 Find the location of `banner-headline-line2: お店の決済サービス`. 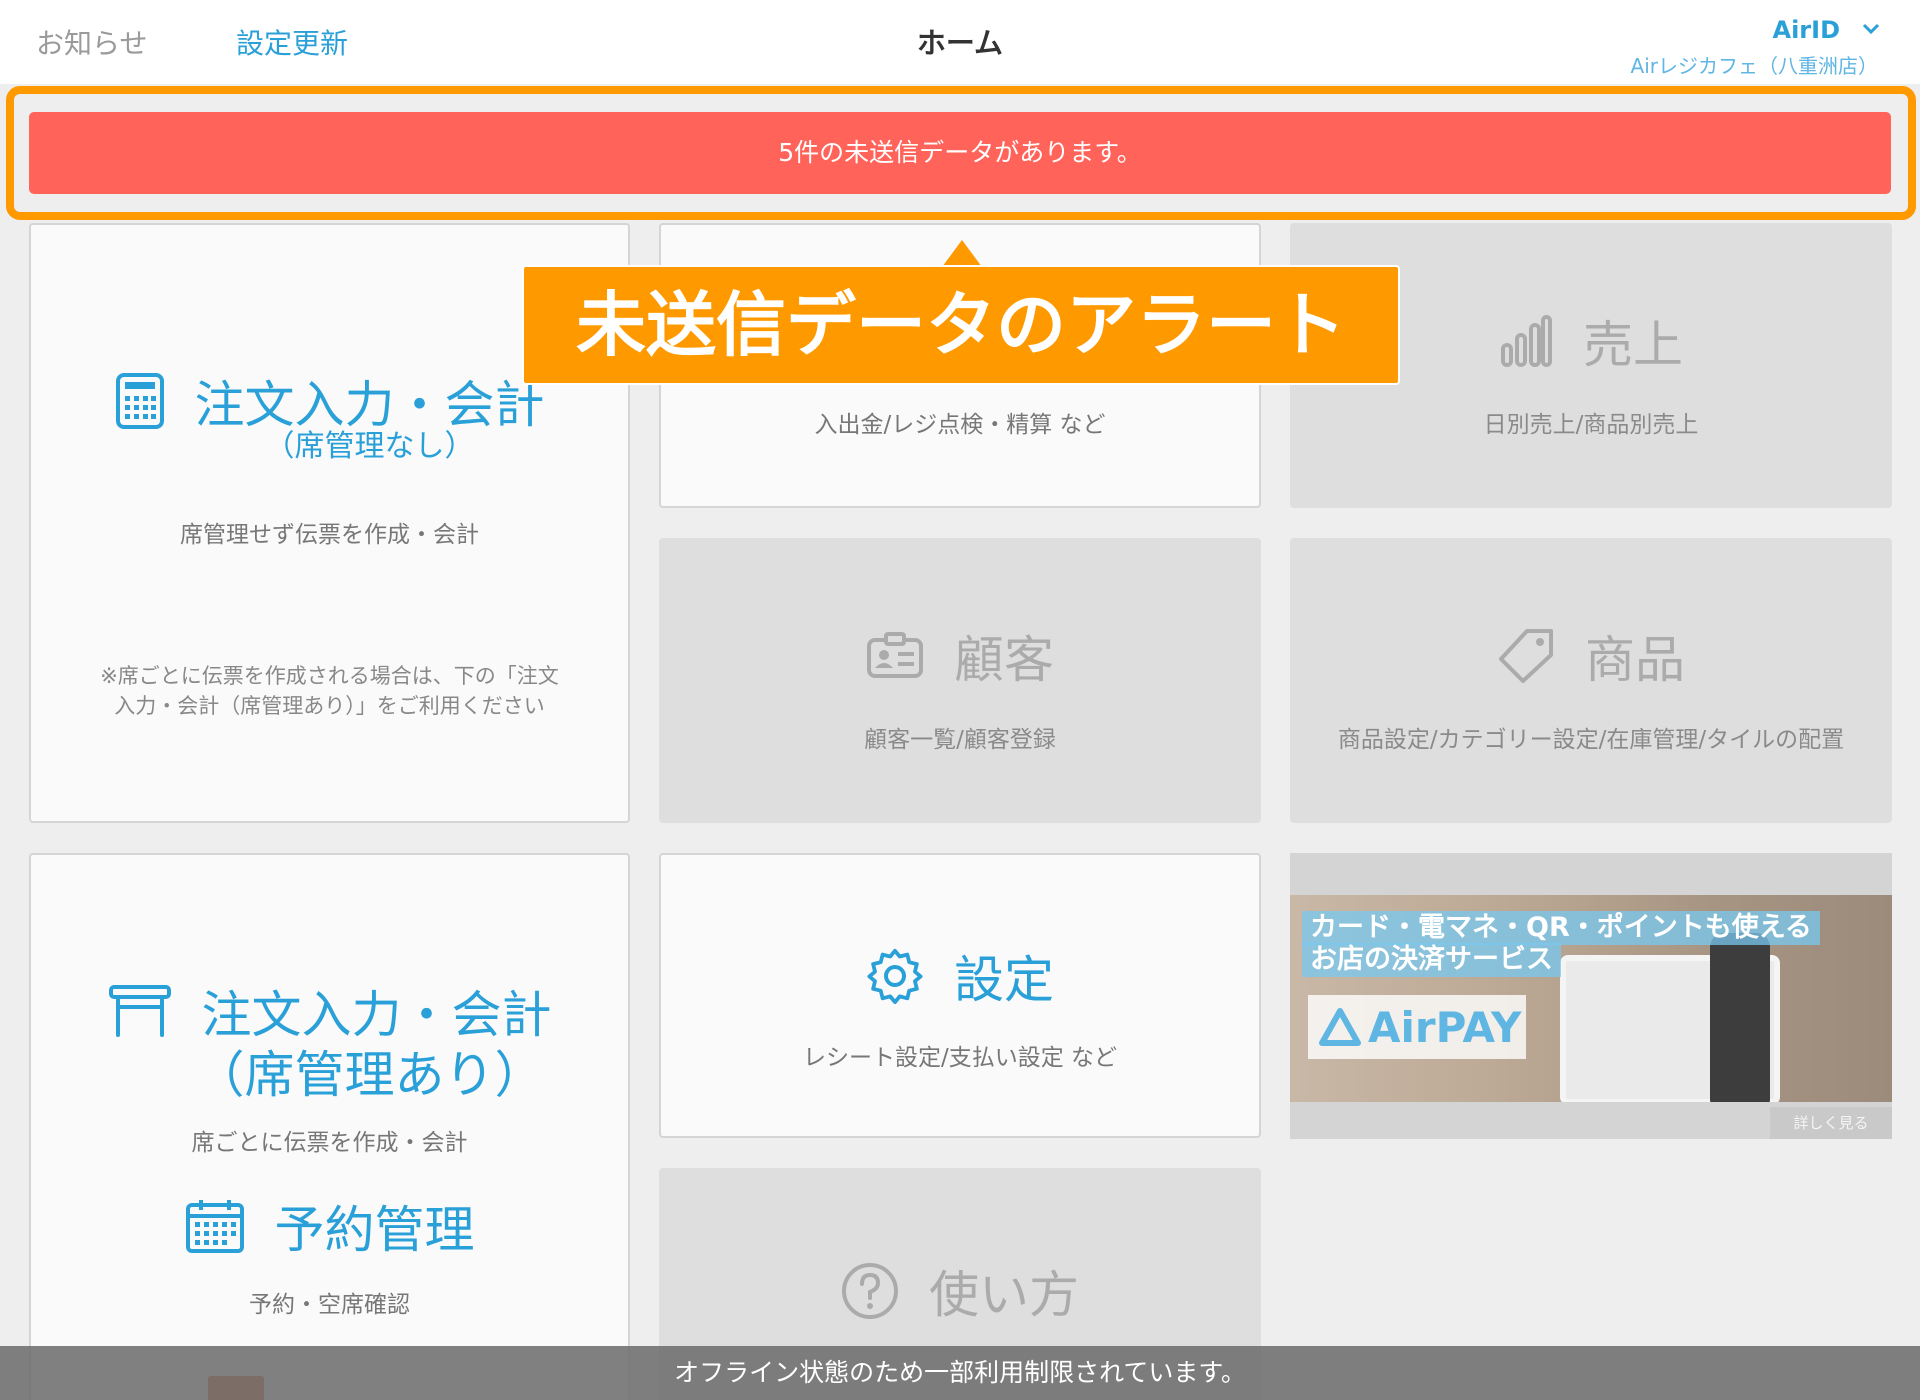

banner-headline-line2: お店の決済サービス is located at coordinates (1431, 960).